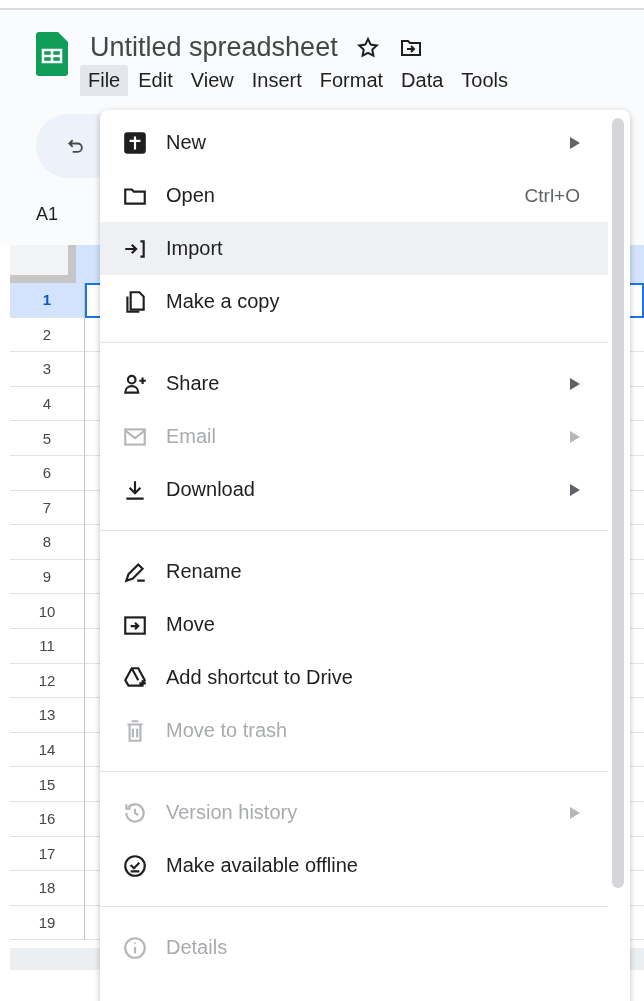 Image resolution: width=644 pixels, height=1001 pixels. What do you see at coordinates (354, 383) in the screenshot?
I see `menu-item: Share` at bounding box center [354, 383].